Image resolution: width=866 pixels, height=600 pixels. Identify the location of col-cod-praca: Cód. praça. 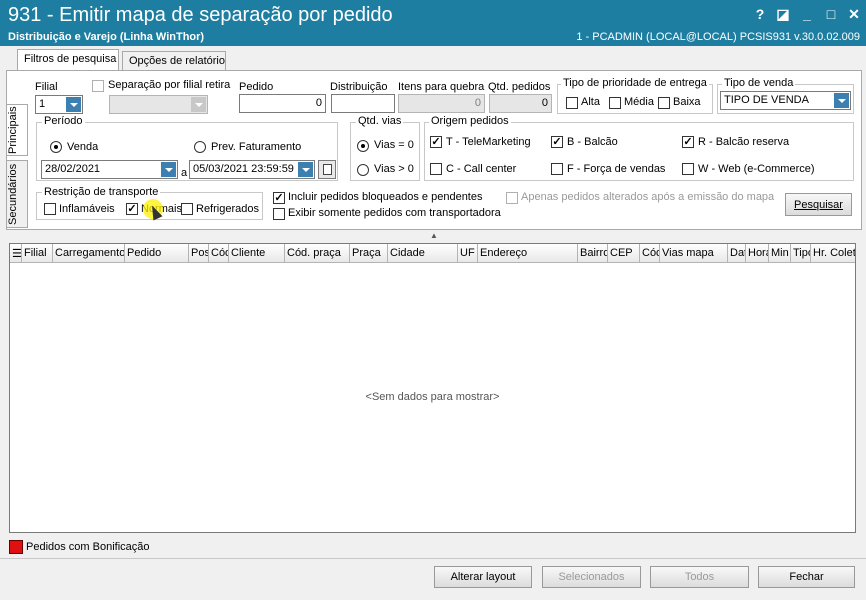
(317, 253).